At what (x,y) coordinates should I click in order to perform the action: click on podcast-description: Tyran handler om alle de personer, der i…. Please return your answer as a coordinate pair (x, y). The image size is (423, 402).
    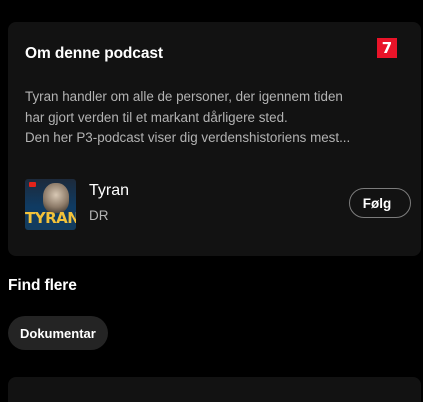
    Looking at the image, I should click on (215, 118).